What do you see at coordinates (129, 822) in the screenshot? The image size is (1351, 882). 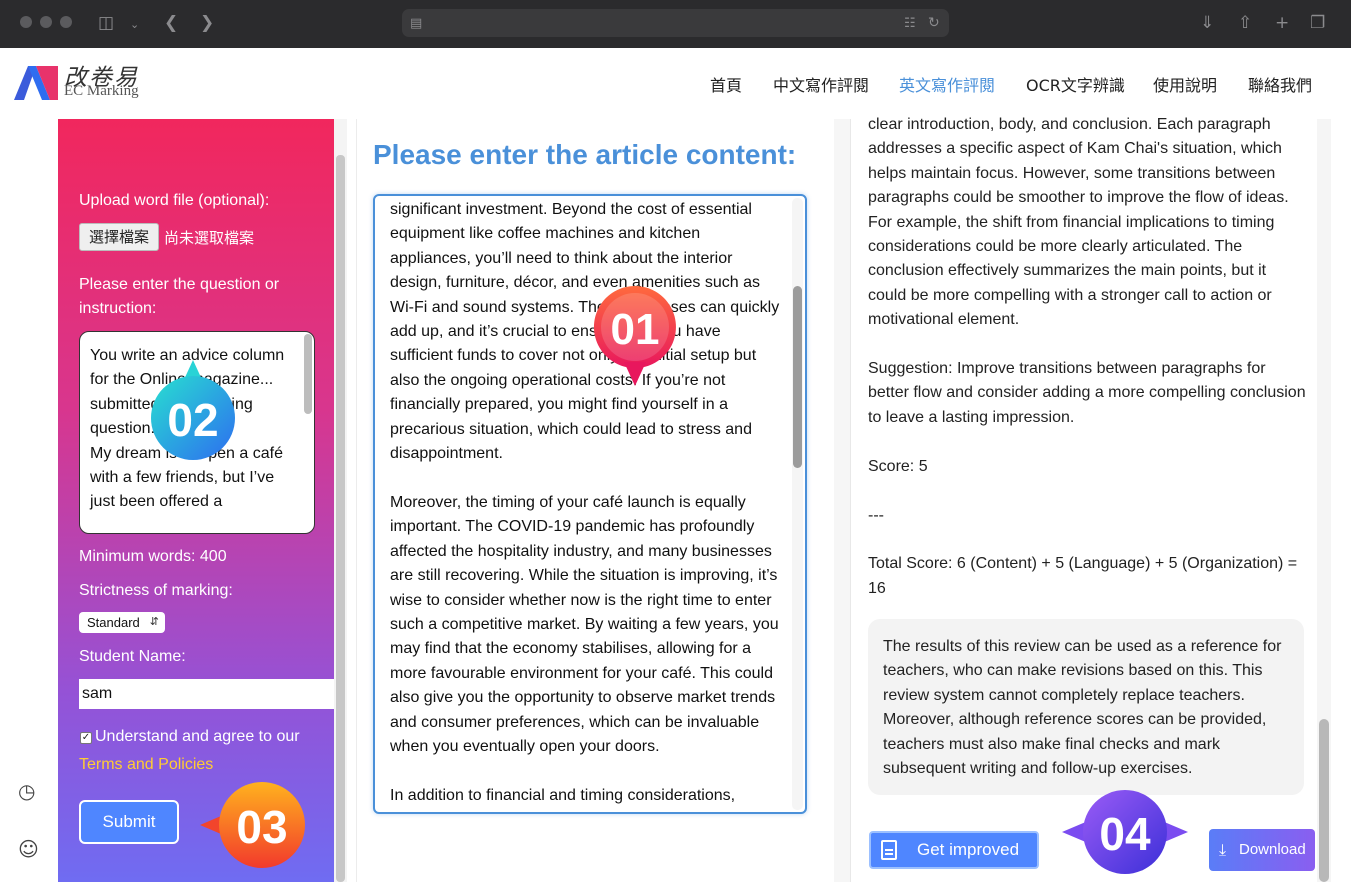 I see `submit-button: Submit` at bounding box center [129, 822].